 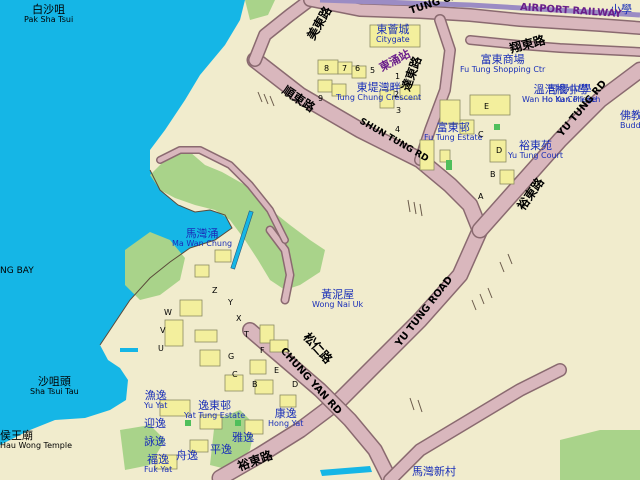 What do you see at coordinates (398, 129) in the screenshot?
I see `block-label: 4` at bounding box center [398, 129].